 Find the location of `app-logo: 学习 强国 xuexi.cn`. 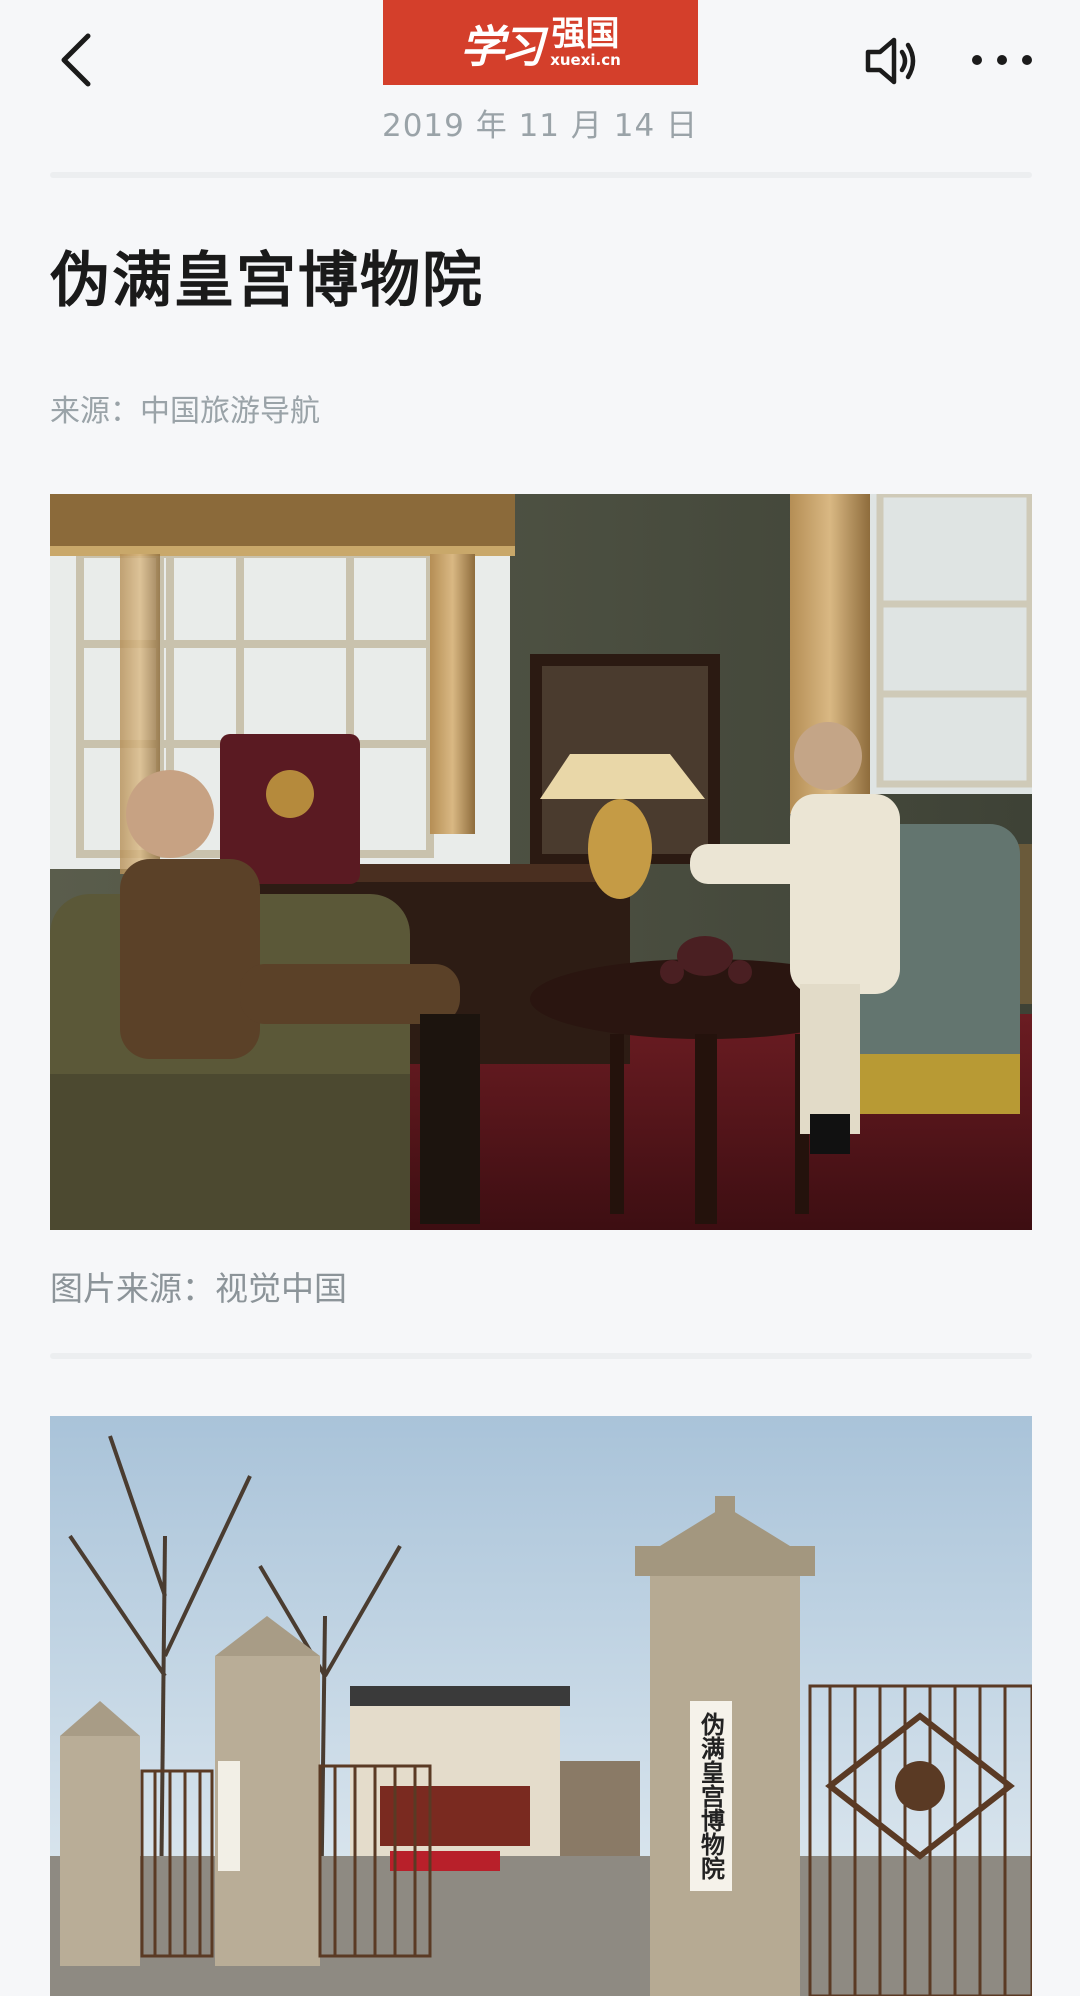

app-logo: 学习 强国 xuexi.cn is located at coordinates (540, 42).